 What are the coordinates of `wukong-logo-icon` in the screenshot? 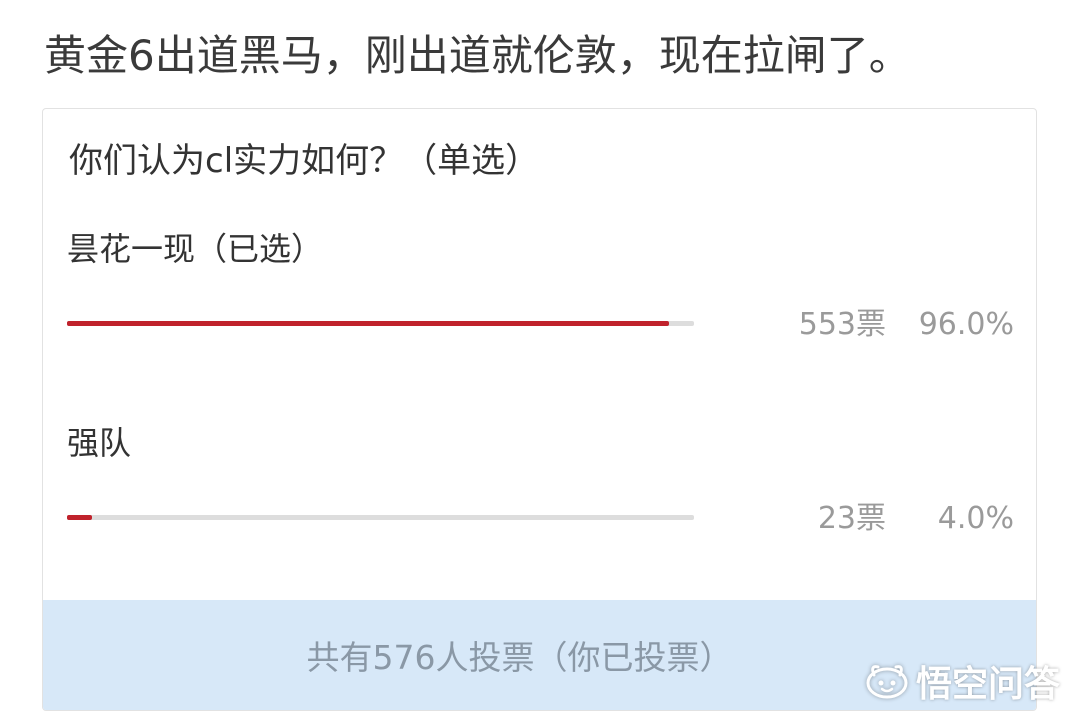 It's located at (887, 682).